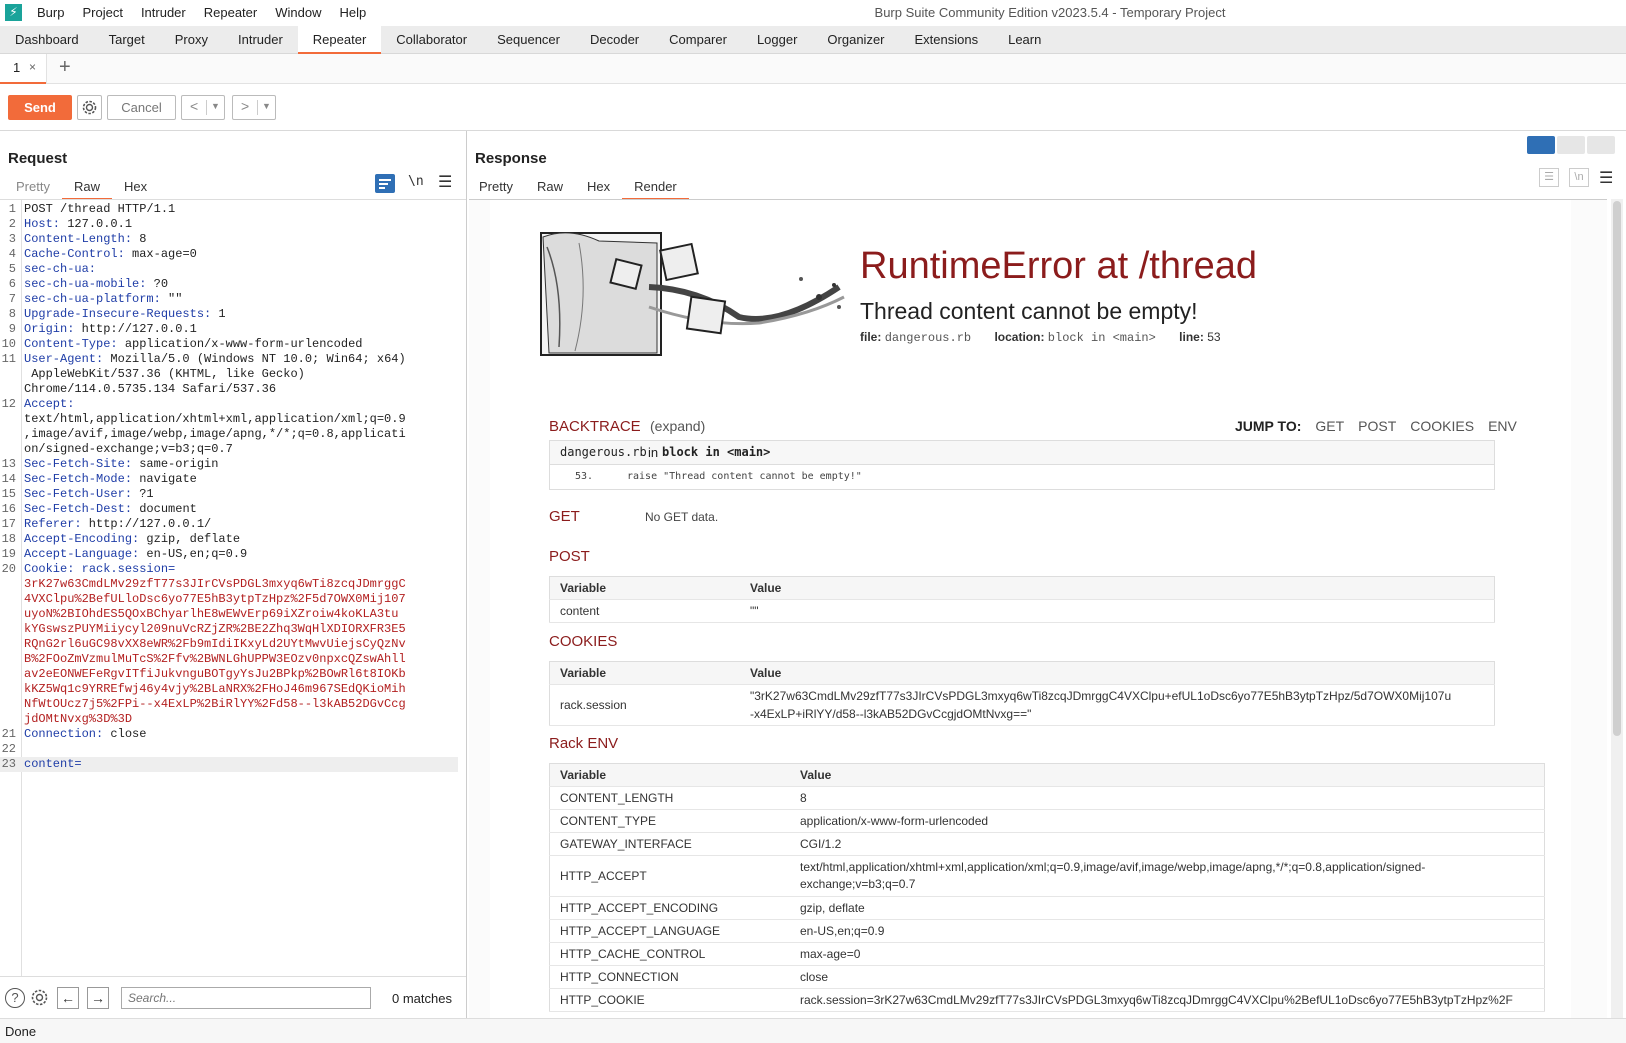 The image size is (1626, 1043). What do you see at coordinates (229, 749) in the screenshot?
I see `code-line: 22` at bounding box center [229, 749].